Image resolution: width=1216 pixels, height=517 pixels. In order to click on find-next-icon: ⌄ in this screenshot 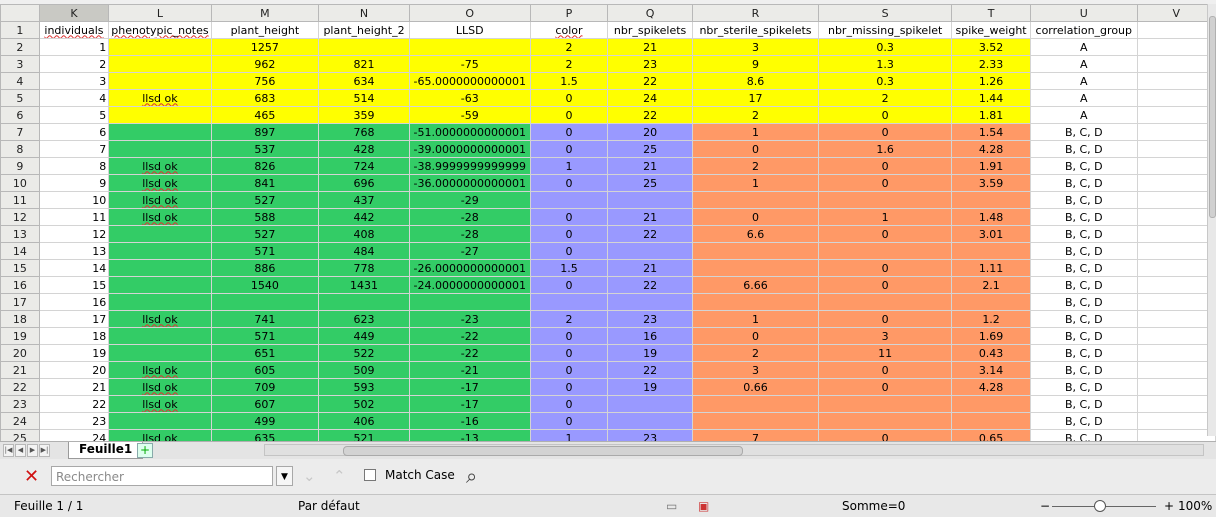, I will do `click(309, 476)`.